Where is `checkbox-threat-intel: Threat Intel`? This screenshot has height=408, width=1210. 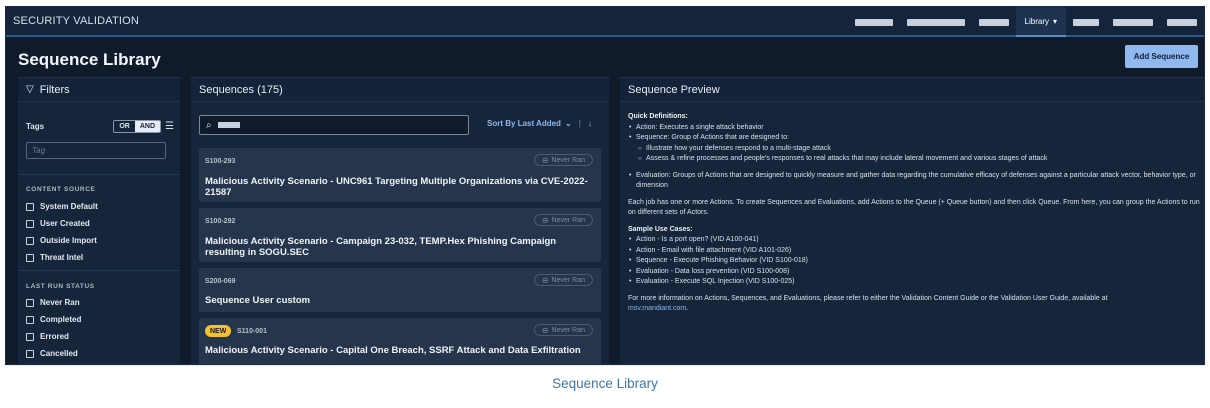
checkbox-threat-intel: Threat Intel is located at coordinates (54, 257).